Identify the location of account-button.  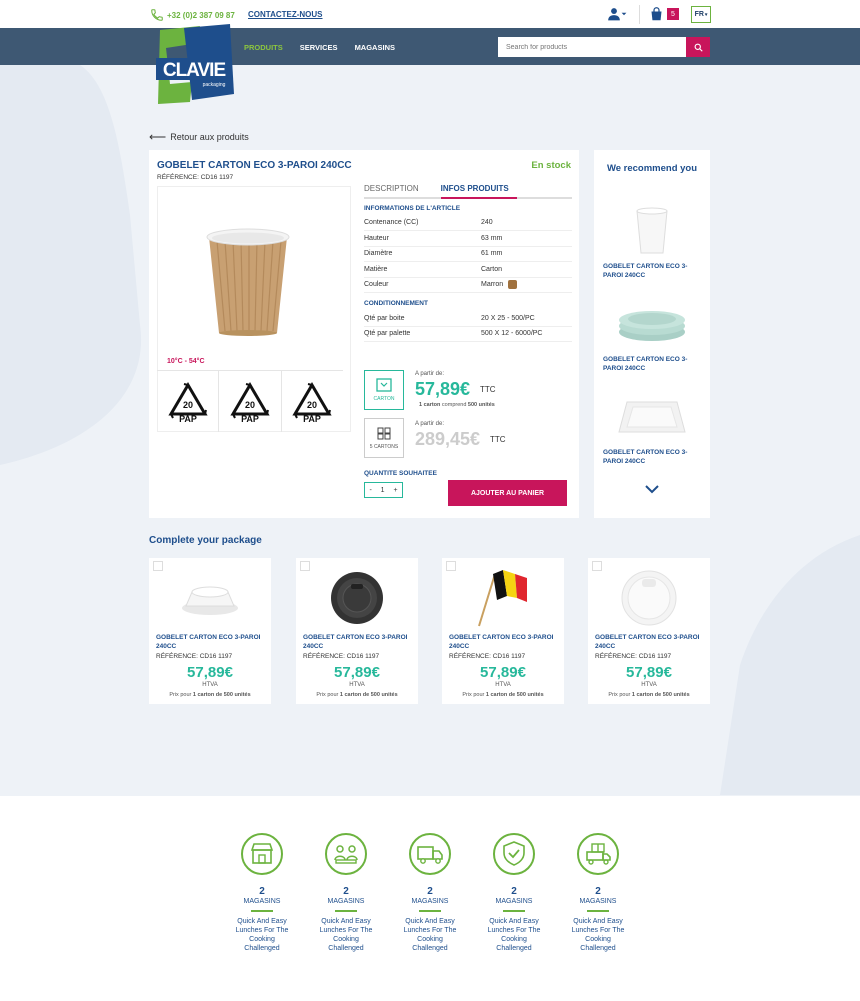
(617, 14).